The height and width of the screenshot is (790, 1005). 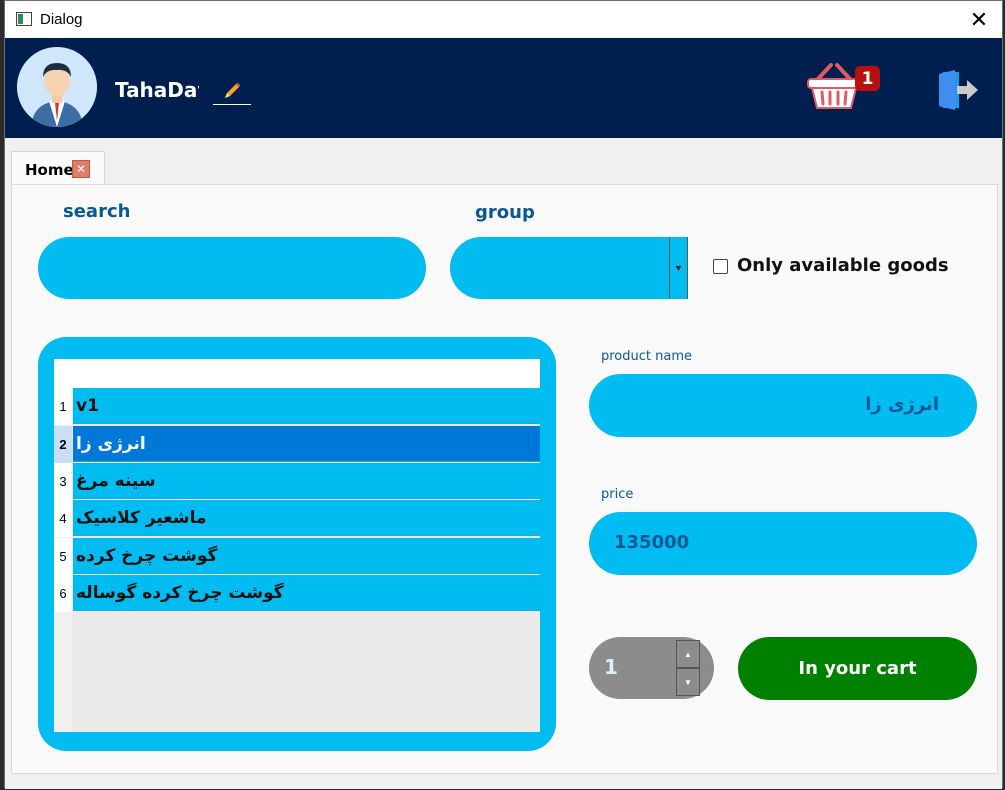 I want to click on product-name-label: product name, so click(x=646, y=356).